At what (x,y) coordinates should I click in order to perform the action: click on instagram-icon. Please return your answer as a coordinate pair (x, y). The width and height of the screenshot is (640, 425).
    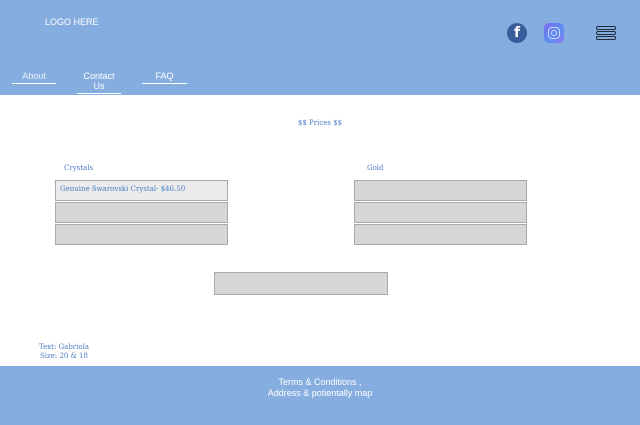
    Looking at the image, I should click on (554, 33).